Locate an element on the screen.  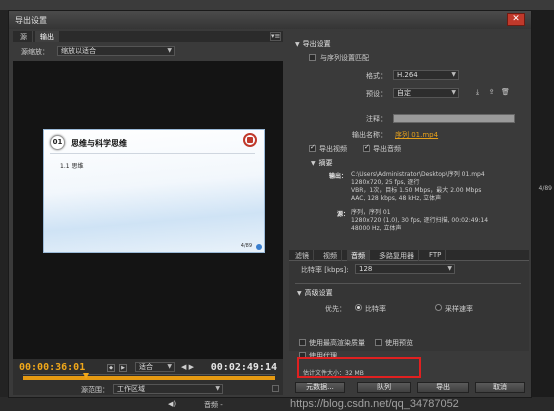
notes-field is located at coordinates (454, 118).